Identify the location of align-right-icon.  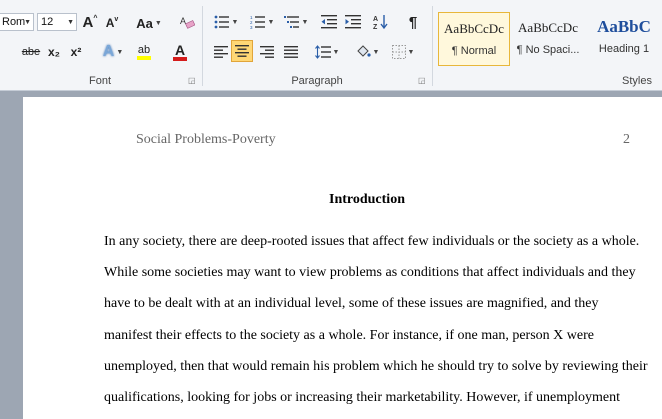
(267, 52).